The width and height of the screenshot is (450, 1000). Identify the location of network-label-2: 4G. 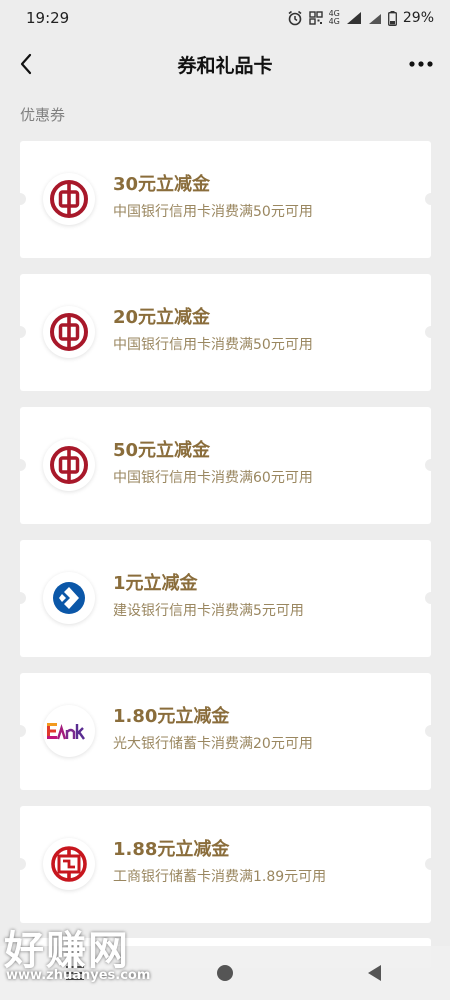
(334, 21).